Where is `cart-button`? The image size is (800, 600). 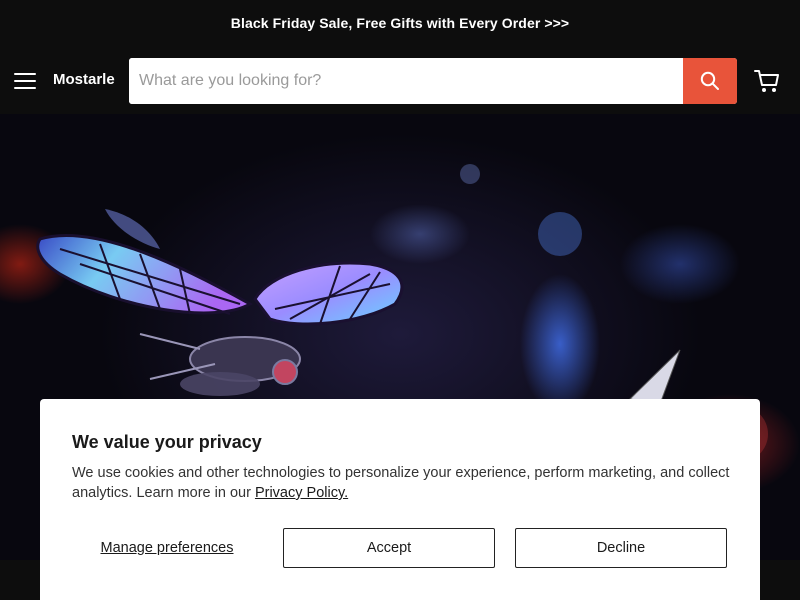 cart-button is located at coordinates (767, 81).